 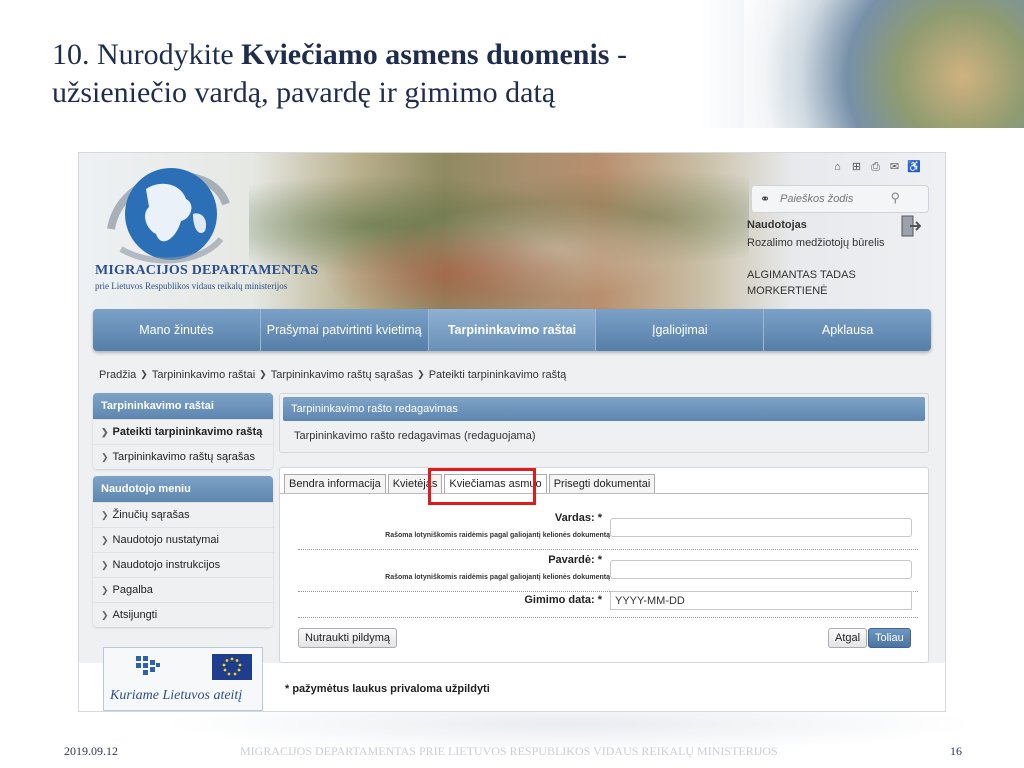 What do you see at coordinates (856, 167) in the screenshot?
I see `sitemap-icon: ⊞` at bounding box center [856, 167].